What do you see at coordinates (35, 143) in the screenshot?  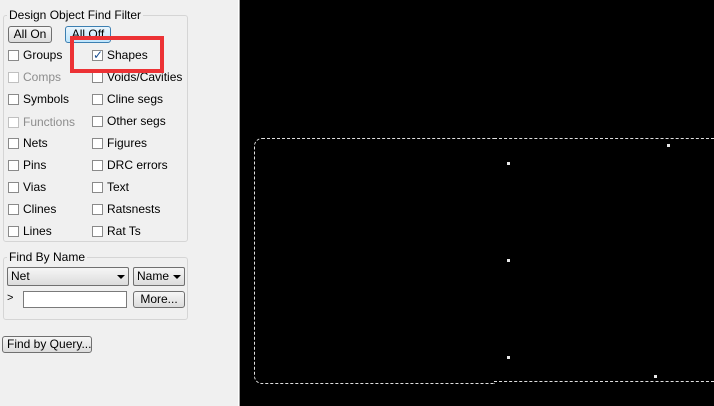 I see `checkbox-label: Nets` at bounding box center [35, 143].